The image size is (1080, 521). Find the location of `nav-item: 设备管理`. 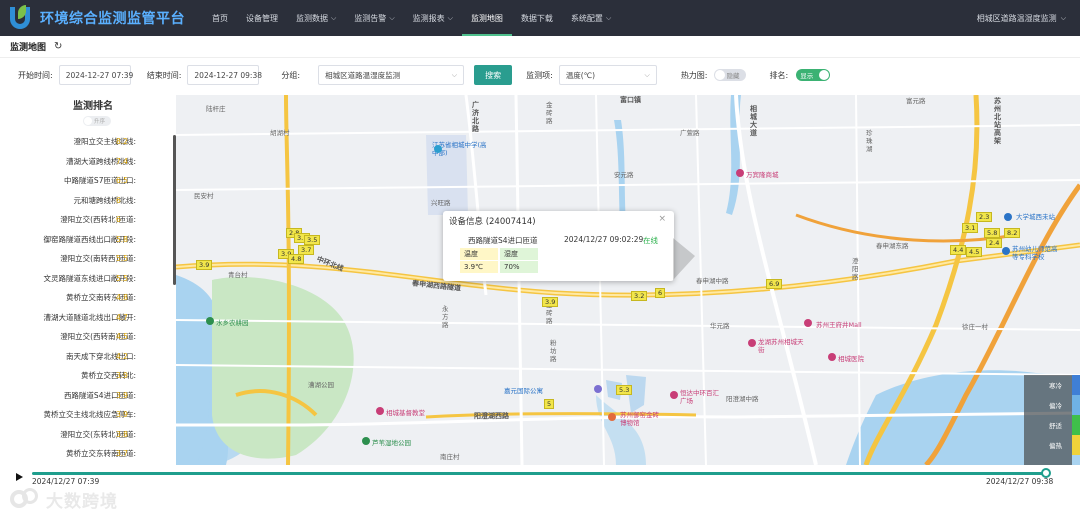

nav-item: 设备管理 is located at coordinates (262, 18).